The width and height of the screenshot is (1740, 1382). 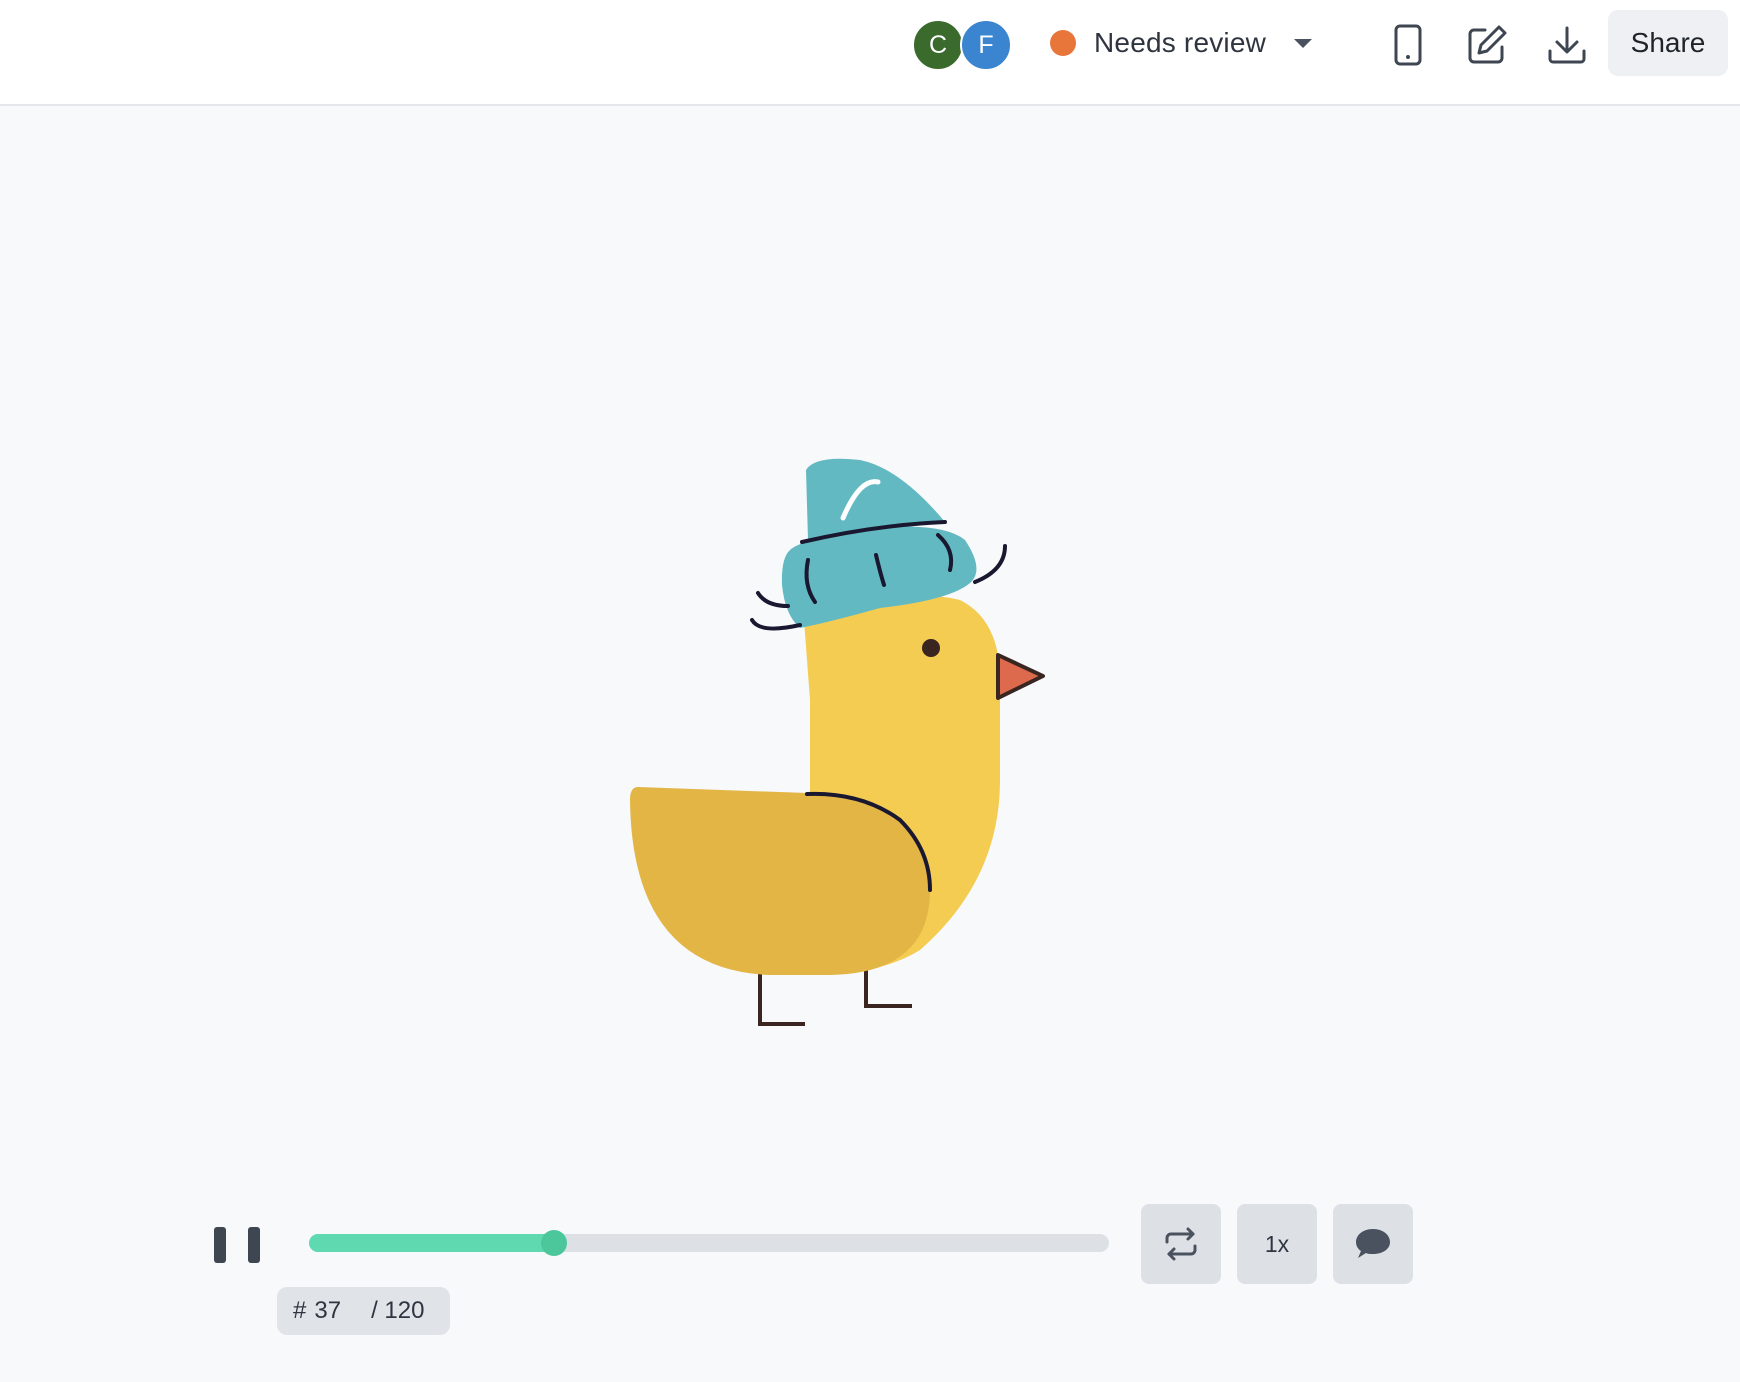 What do you see at coordinates (300, 1310) in the screenshot?
I see `frame-hash-label: #` at bounding box center [300, 1310].